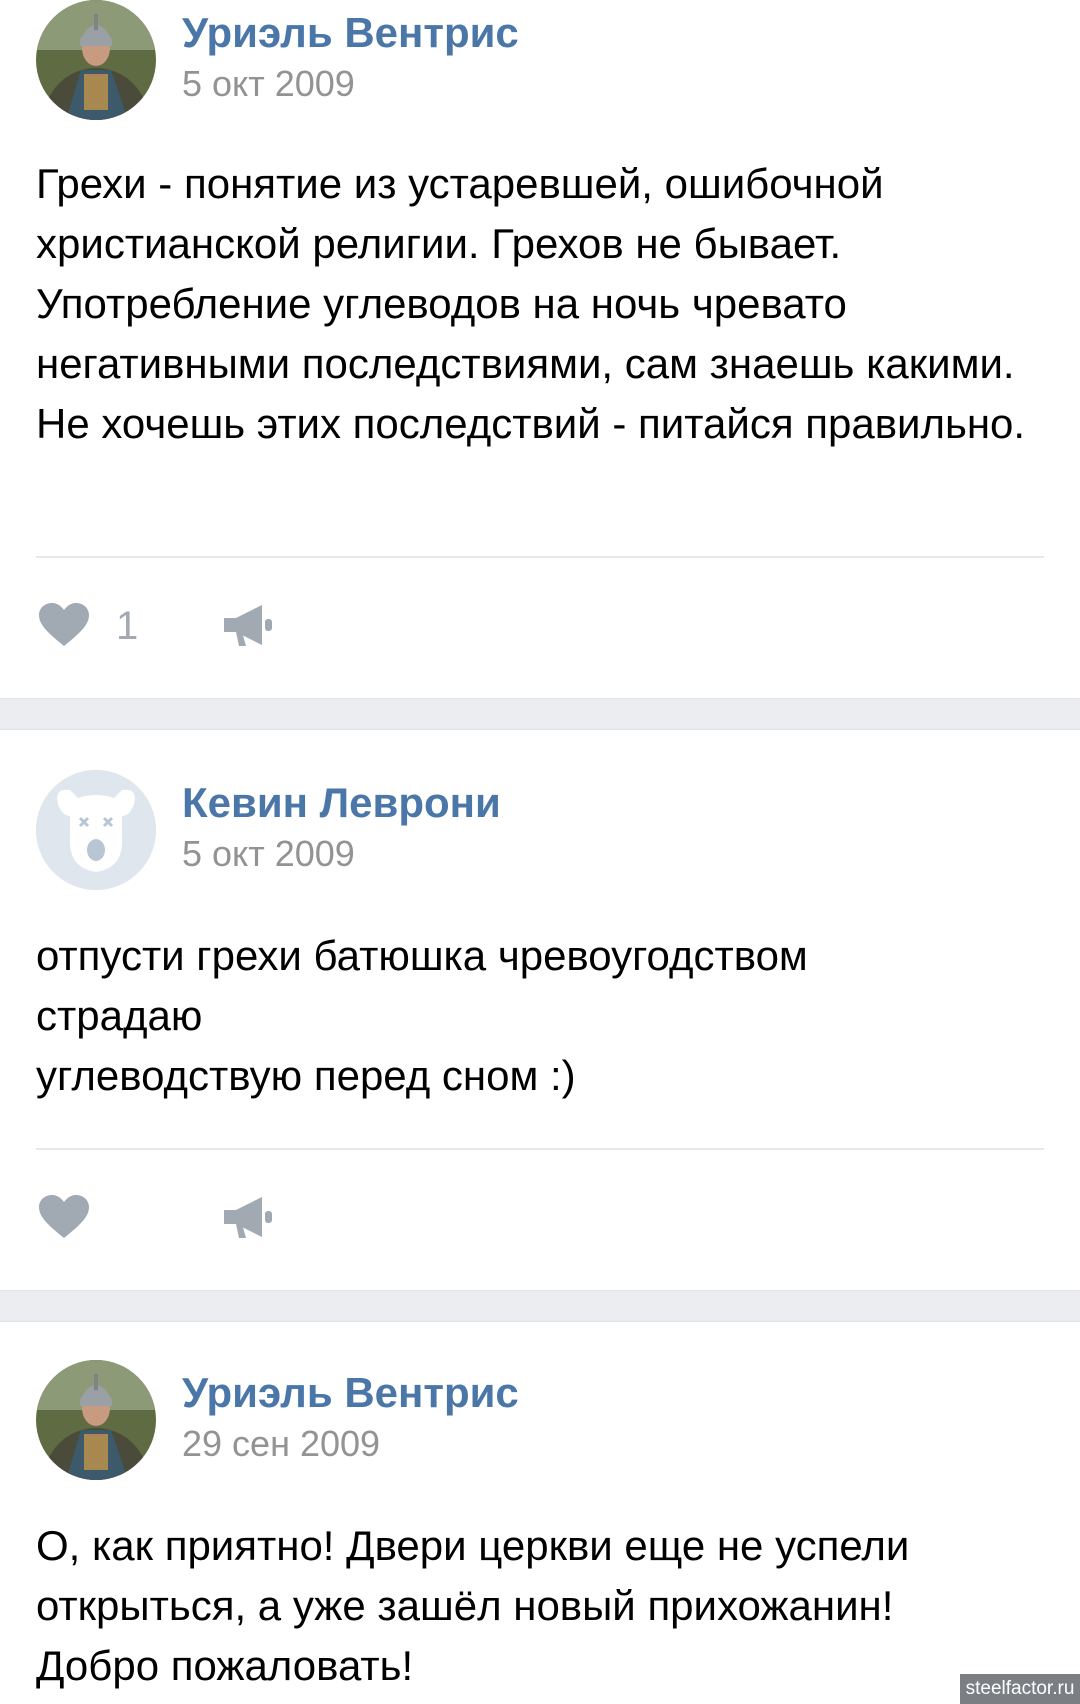  Describe the element at coordinates (341, 803) in the screenshot. I see `author-name: Кевин Леврони` at that location.